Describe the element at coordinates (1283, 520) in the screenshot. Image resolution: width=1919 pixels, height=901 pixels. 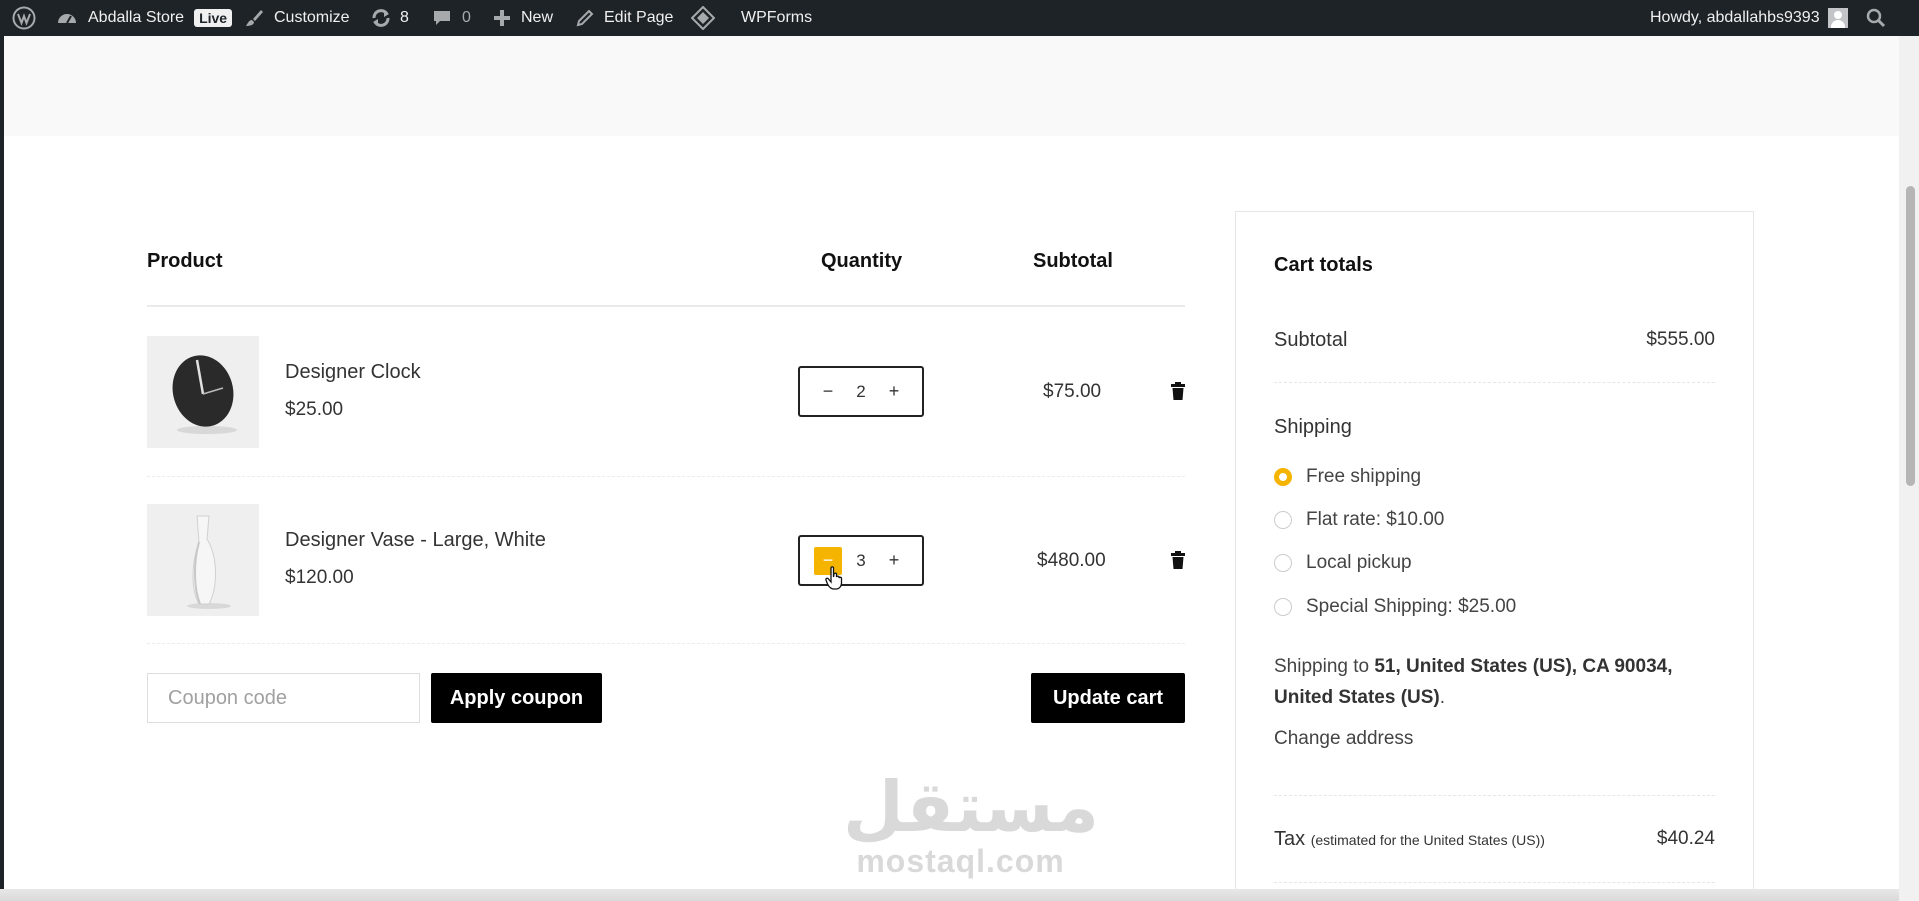
I see `shipping-radio-flat` at that location.